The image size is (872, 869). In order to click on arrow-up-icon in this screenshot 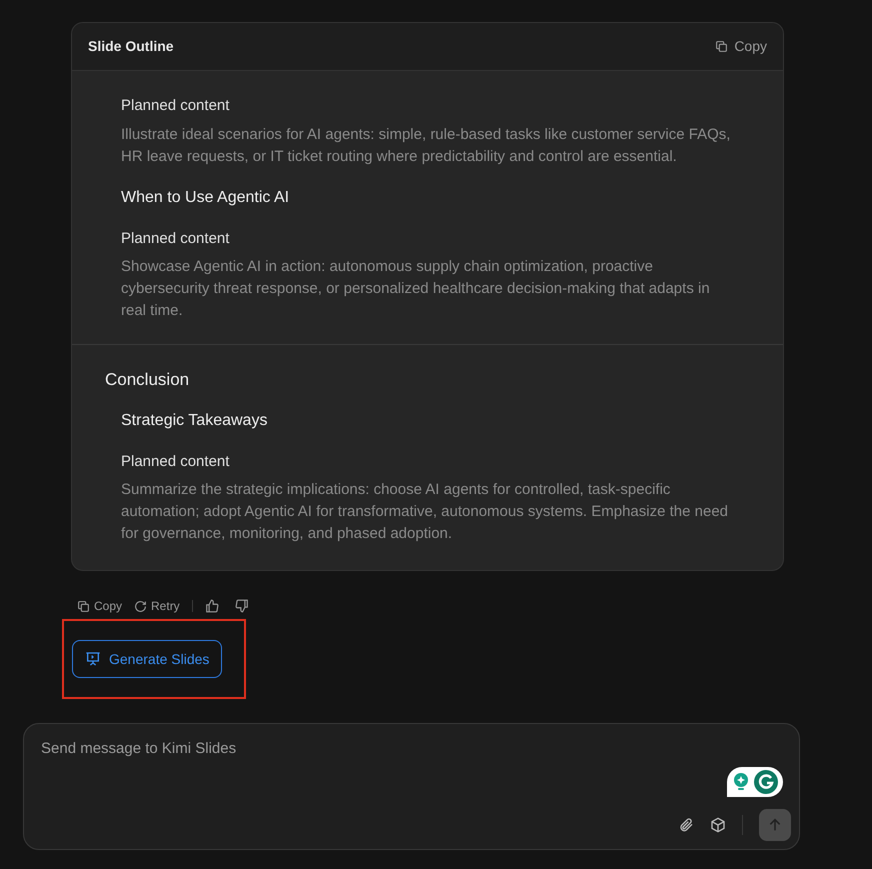, I will do `click(775, 825)`.